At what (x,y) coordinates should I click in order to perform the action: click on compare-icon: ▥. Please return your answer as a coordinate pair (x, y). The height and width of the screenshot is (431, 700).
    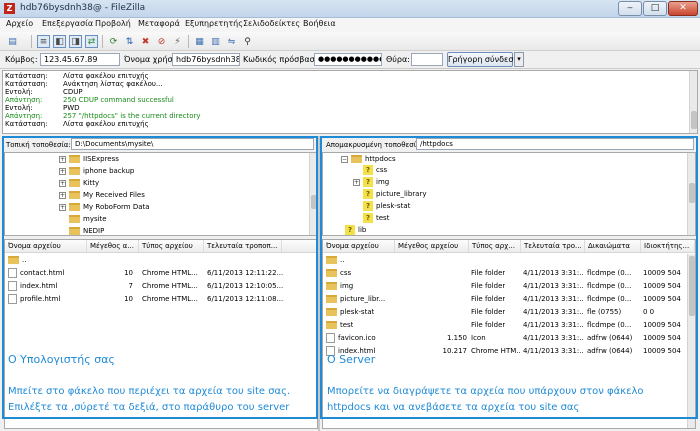
    Looking at the image, I should click on (215, 41).